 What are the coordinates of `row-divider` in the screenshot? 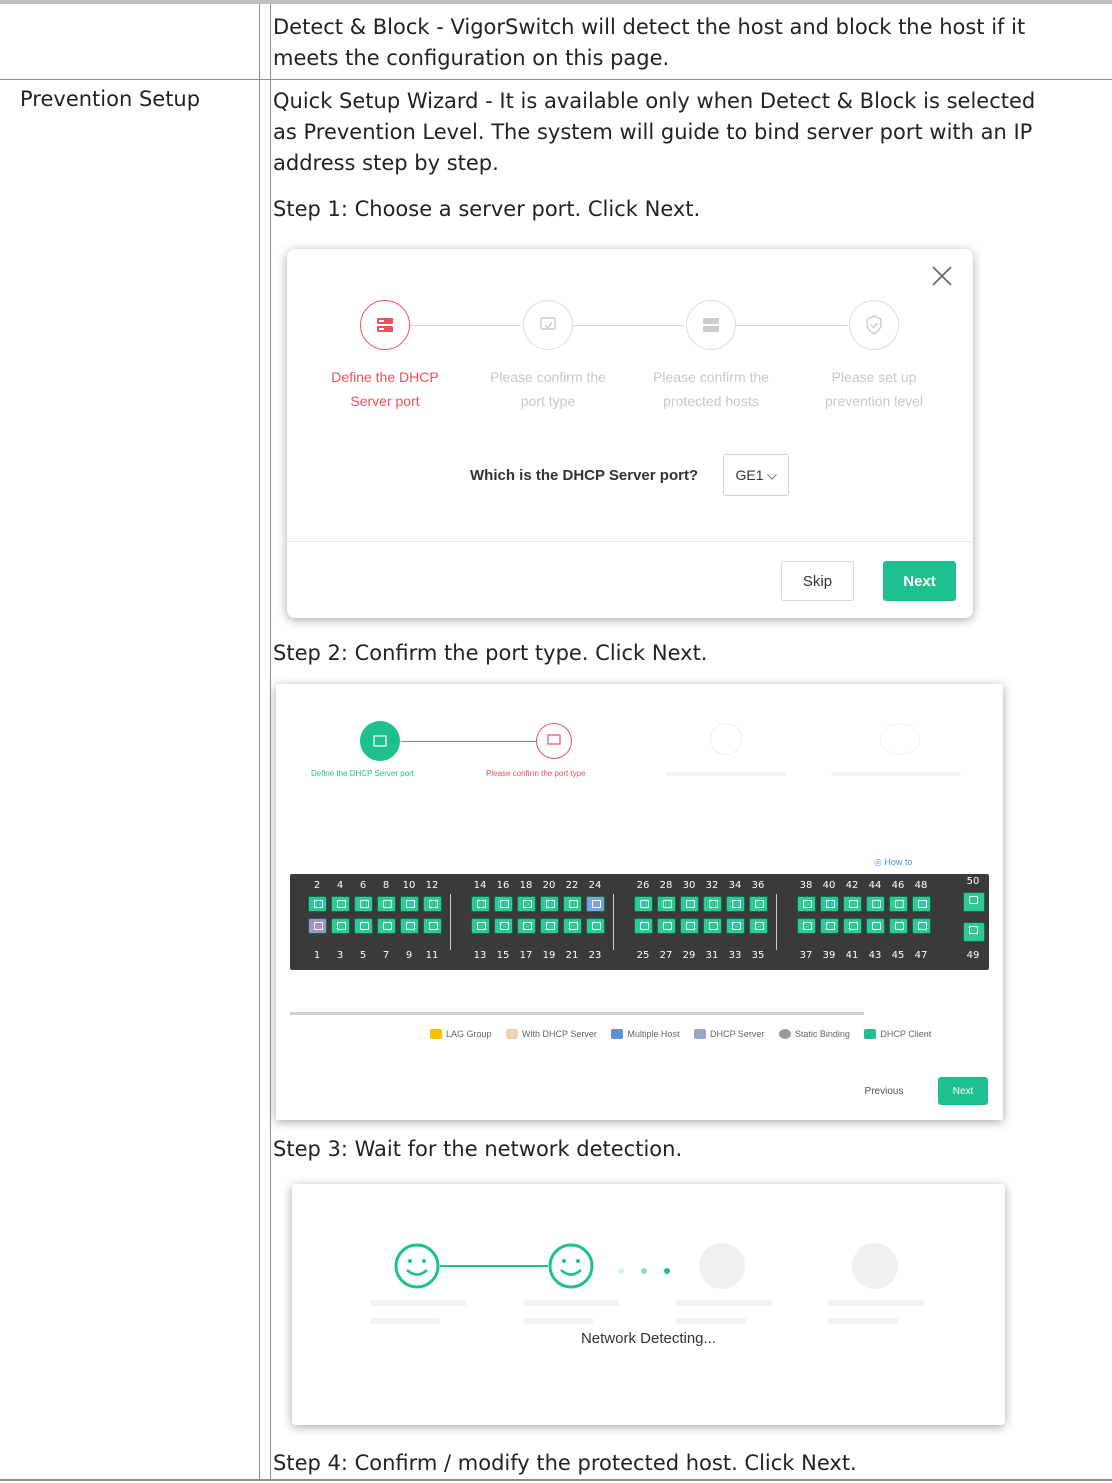 It's located at (556, 79).